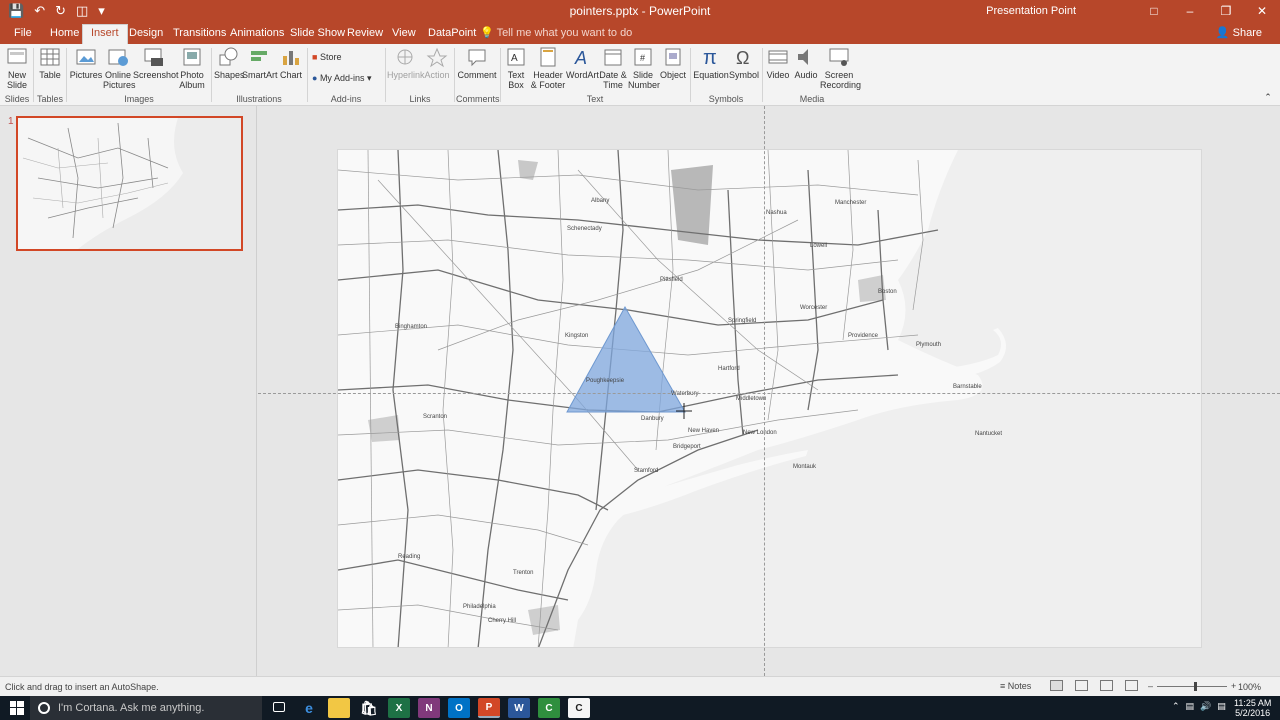 This screenshot has height=720, width=1280. I want to click on zoom-track, so click(1192, 686).